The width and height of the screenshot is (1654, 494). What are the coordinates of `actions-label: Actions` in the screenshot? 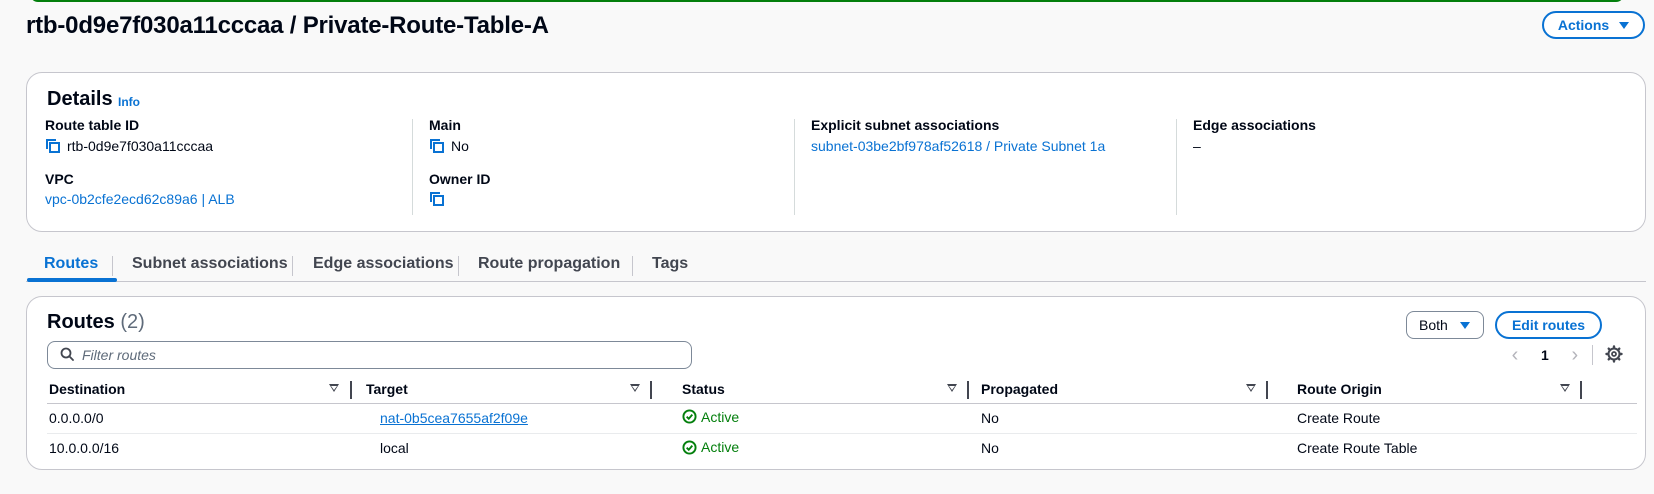 It's located at (1583, 25).